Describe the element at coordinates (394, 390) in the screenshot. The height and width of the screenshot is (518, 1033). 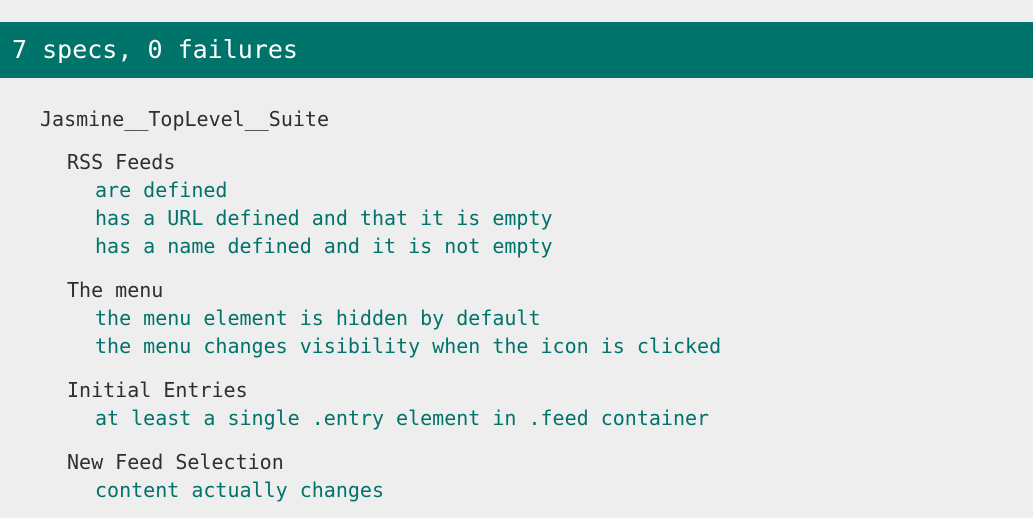
I see `suite-title: Initial Entries` at that location.